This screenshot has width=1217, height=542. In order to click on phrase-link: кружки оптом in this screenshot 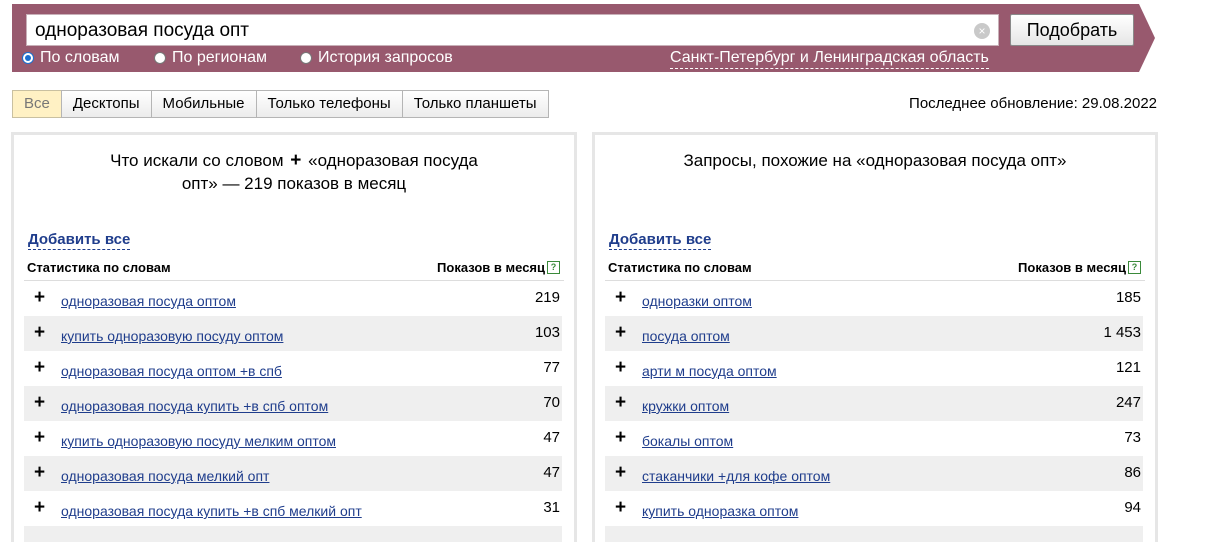, I will do `click(685, 406)`.